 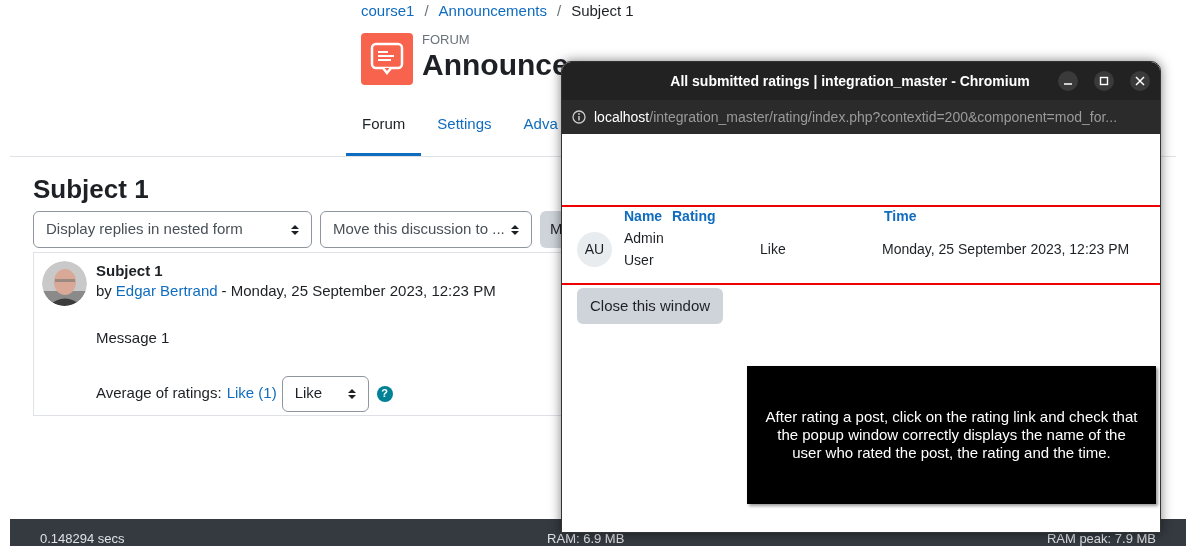 What do you see at coordinates (622, 117) in the screenshot?
I see `url-host: localhost` at bounding box center [622, 117].